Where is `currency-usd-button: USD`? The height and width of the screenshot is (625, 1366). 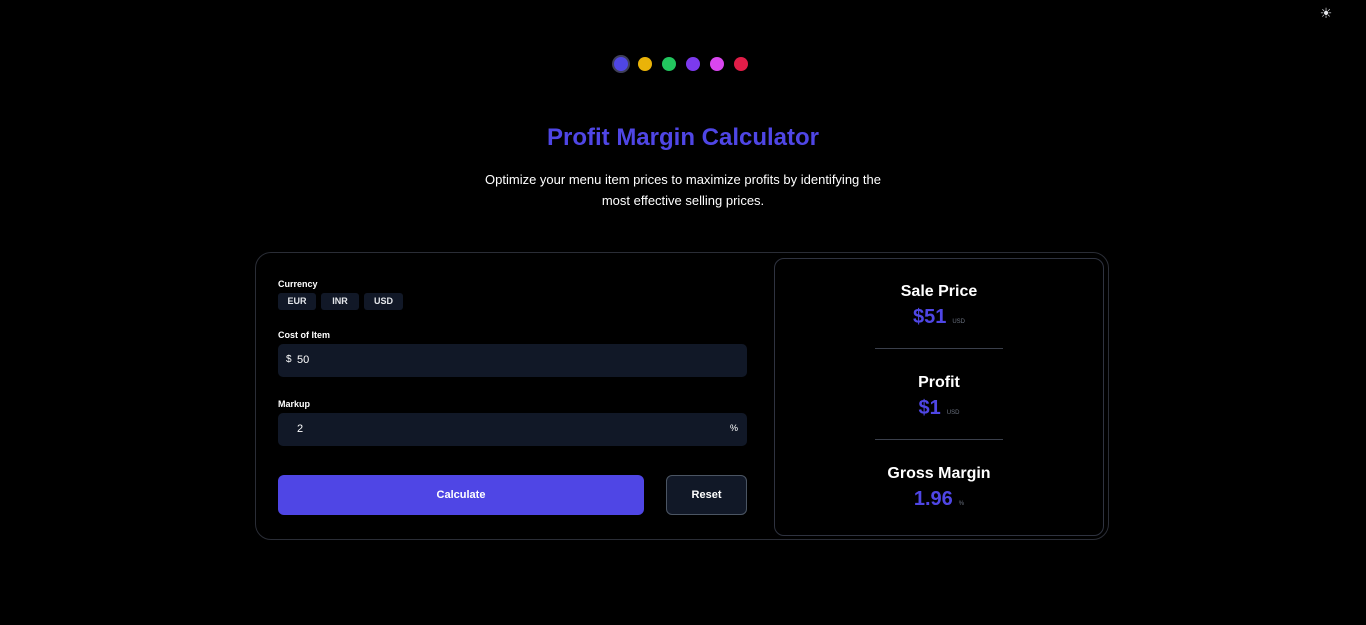
currency-usd-button: USD is located at coordinates (383, 301).